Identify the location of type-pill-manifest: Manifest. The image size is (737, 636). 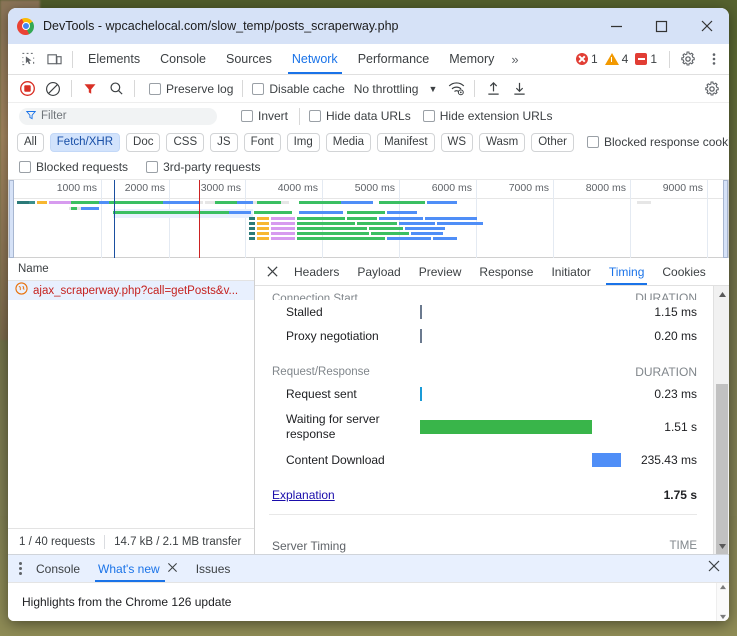
(406, 142).